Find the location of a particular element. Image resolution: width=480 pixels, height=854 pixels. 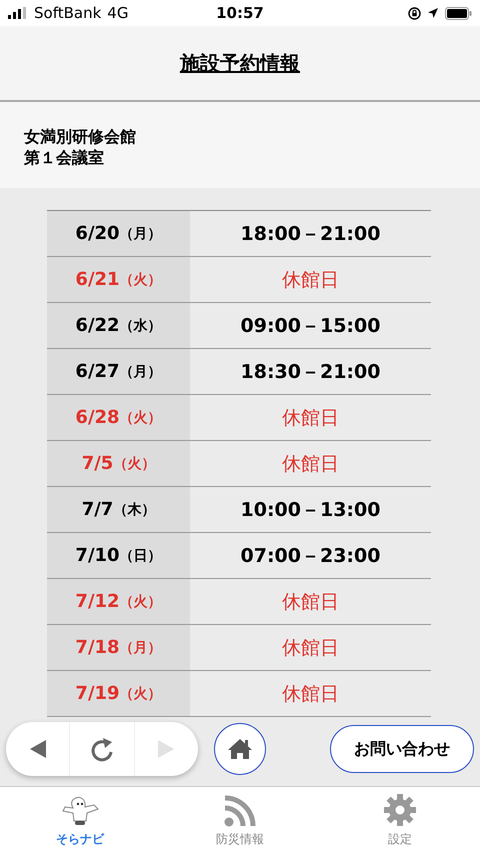

date-cell: 7/7（木） is located at coordinates (118, 509).